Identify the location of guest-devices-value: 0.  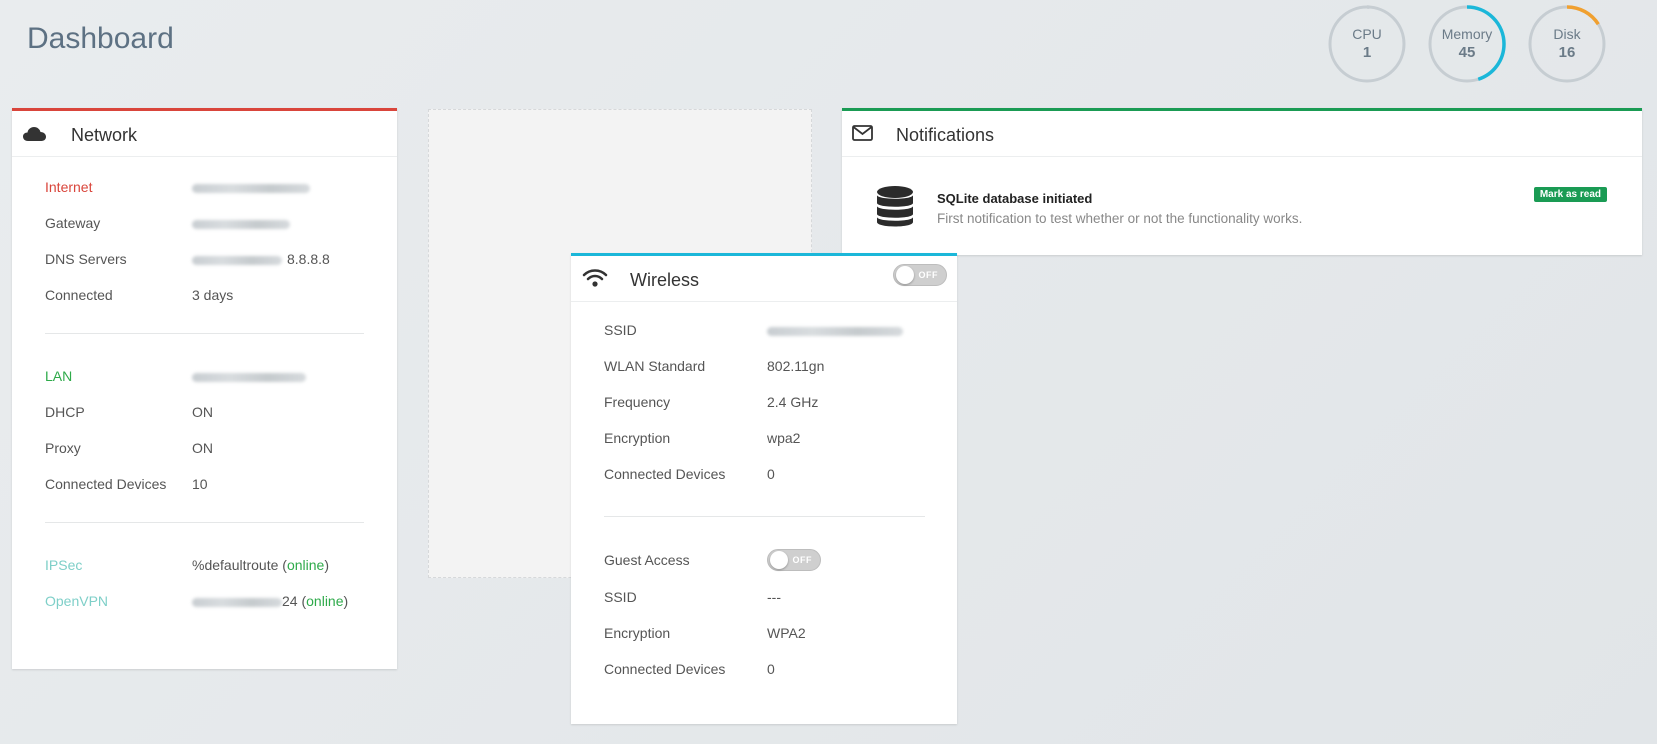
(771, 669).